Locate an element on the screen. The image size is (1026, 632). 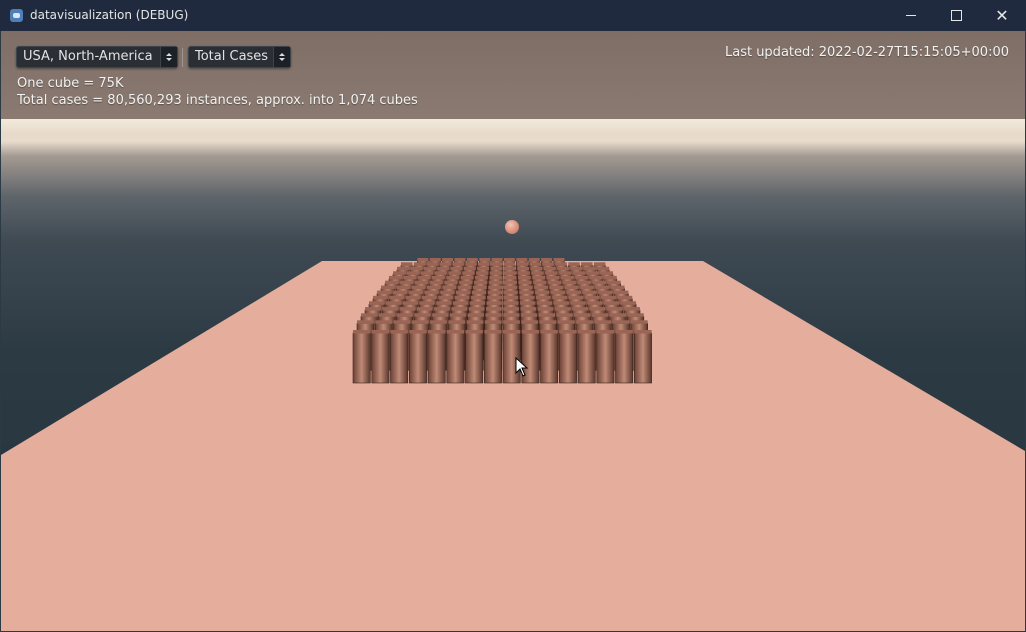
metric-select-value: Total Cases is located at coordinates (232, 56).